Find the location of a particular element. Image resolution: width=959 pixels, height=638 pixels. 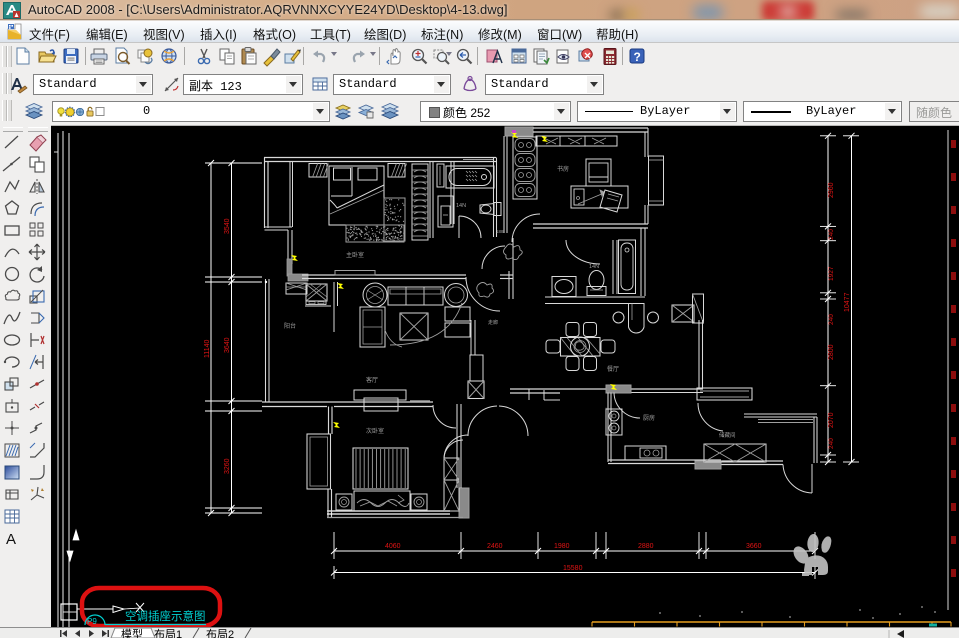

svg-text: 2880 is located at coordinates (646, 546).